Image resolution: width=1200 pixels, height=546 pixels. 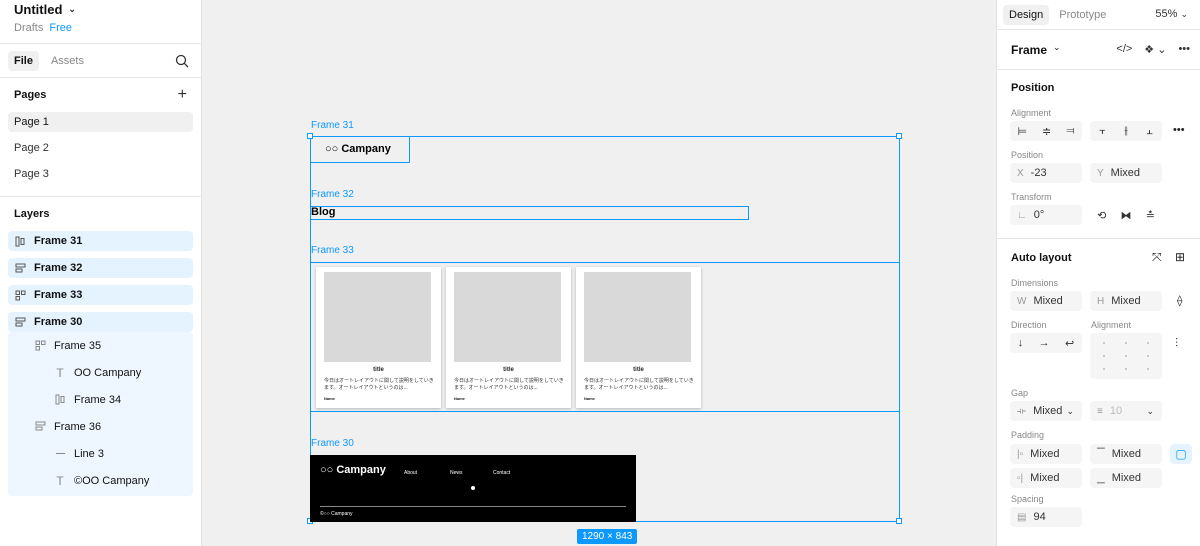 What do you see at coordinates (100, 295) in the screenshot?
I see `layer-item: Frame 33` at bounding box center [100, 295].